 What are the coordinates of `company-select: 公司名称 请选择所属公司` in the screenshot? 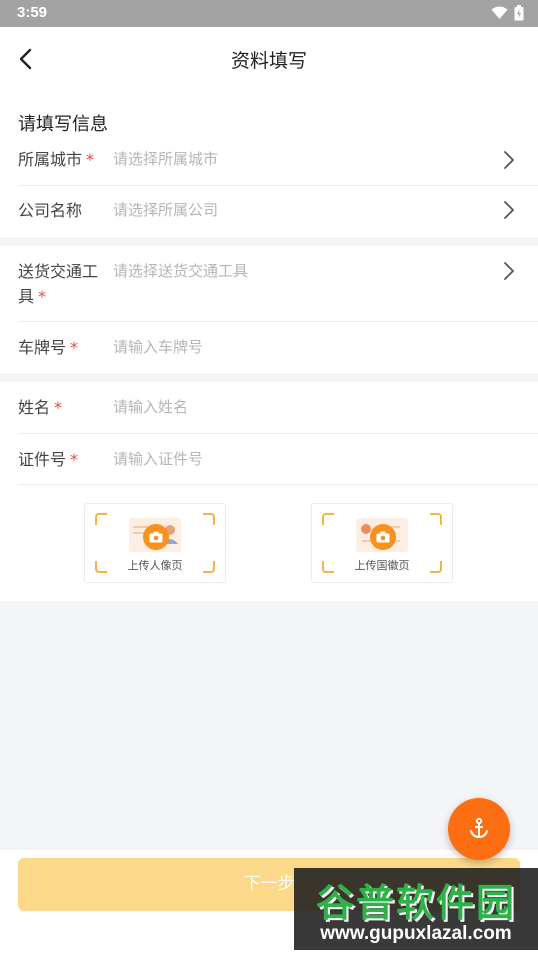 It's located at (278, 211).